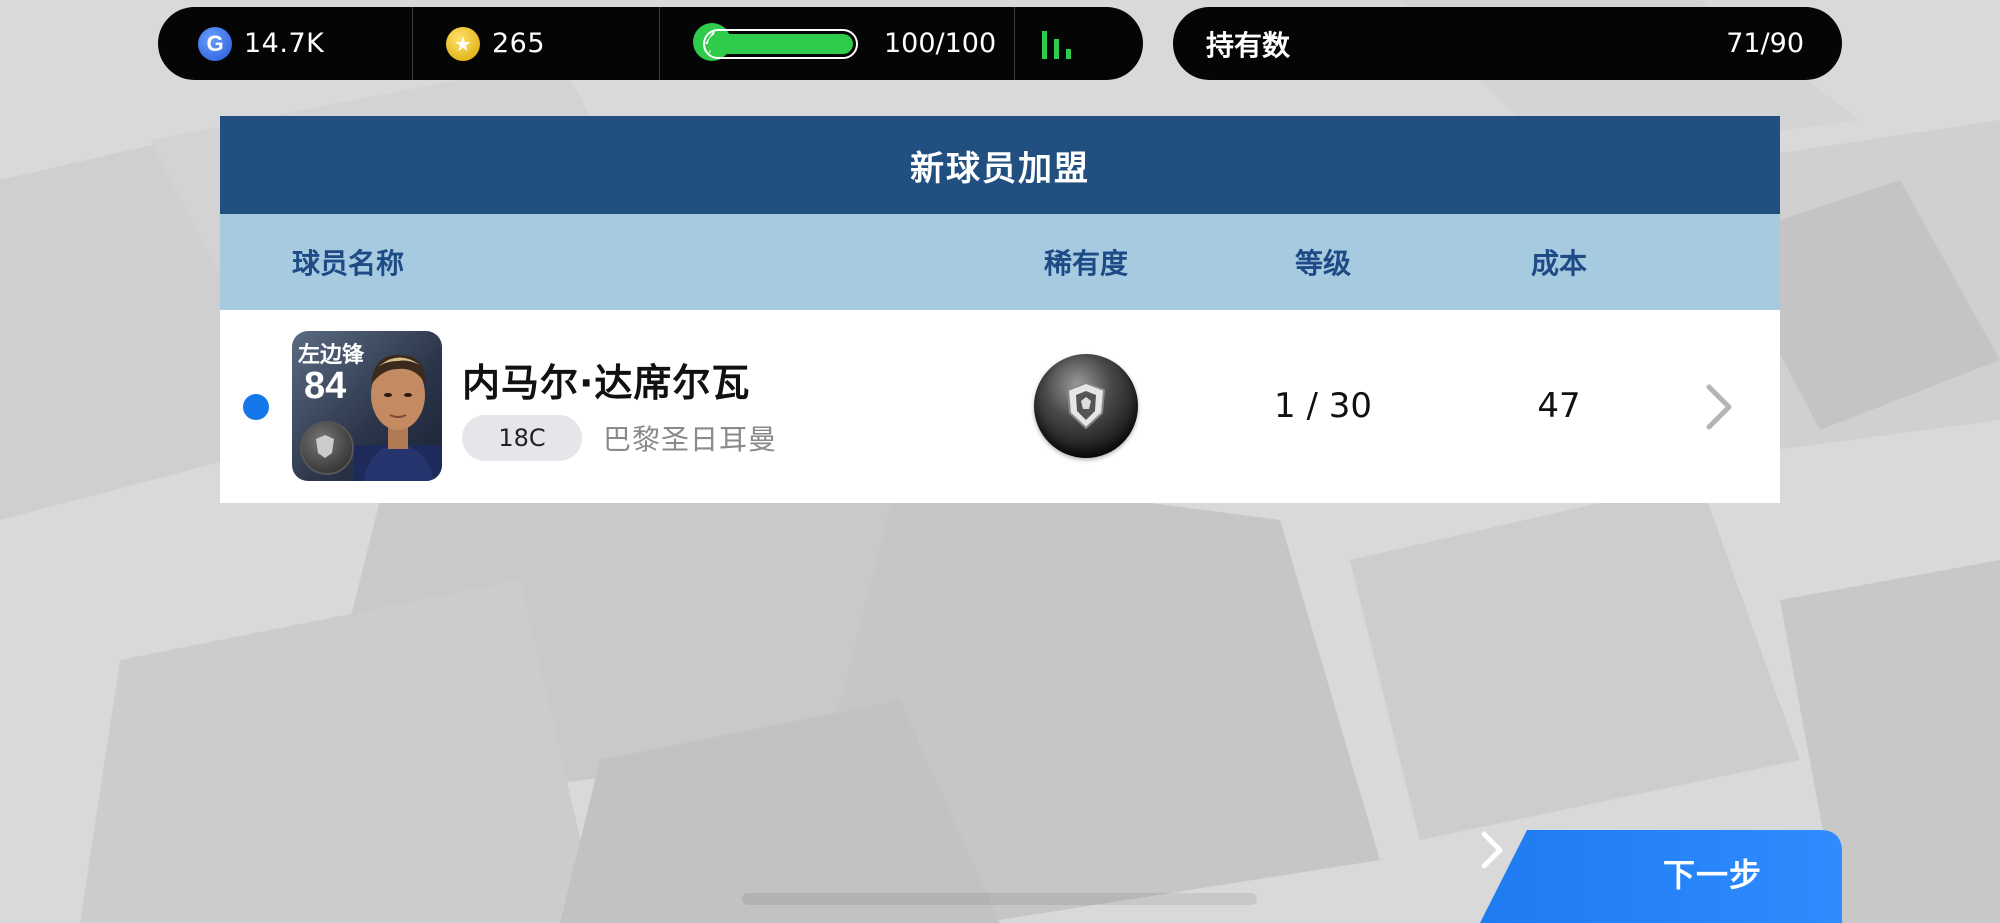 This screenshot has width=2000, height=923. What do you see at coordinates (606, 383) in the screenshot?
I see `player-name: 内马尔·达席尔瓦` at bounding box center [606, 383].